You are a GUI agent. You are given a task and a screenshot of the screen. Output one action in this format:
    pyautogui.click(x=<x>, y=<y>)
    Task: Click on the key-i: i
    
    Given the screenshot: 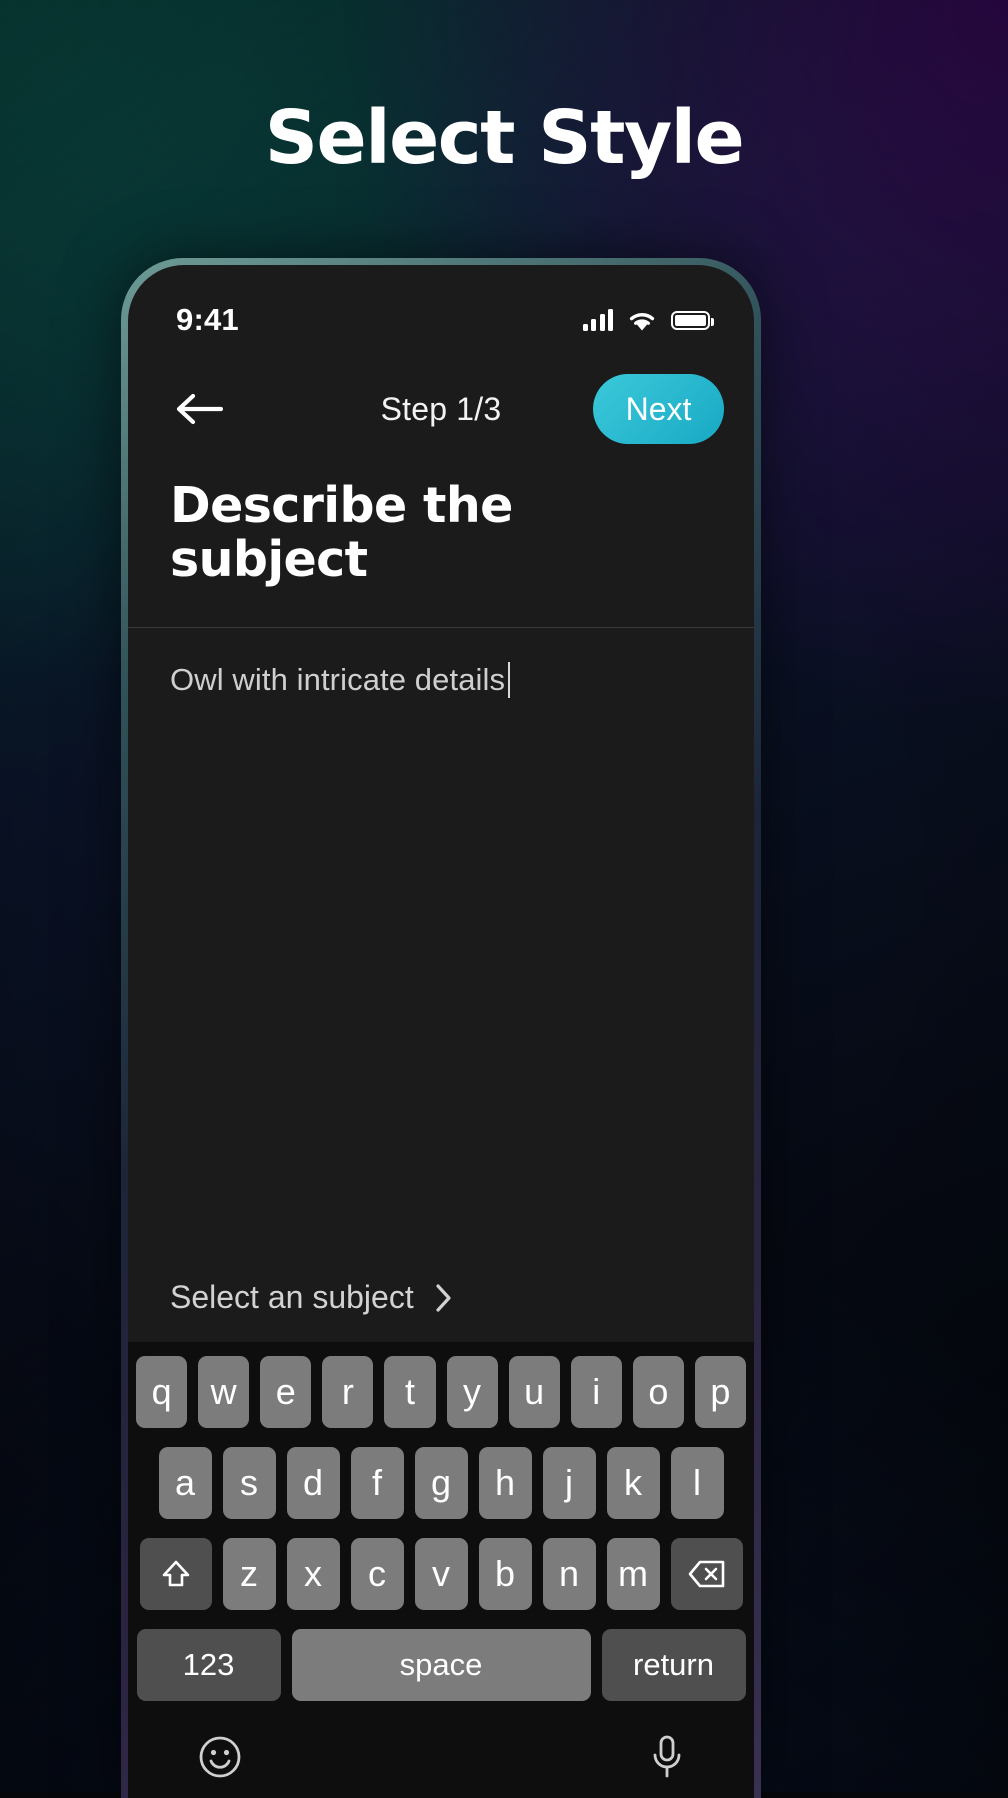 What is the action you would take?
    pyautogui.click(x=596, y=1392)
    